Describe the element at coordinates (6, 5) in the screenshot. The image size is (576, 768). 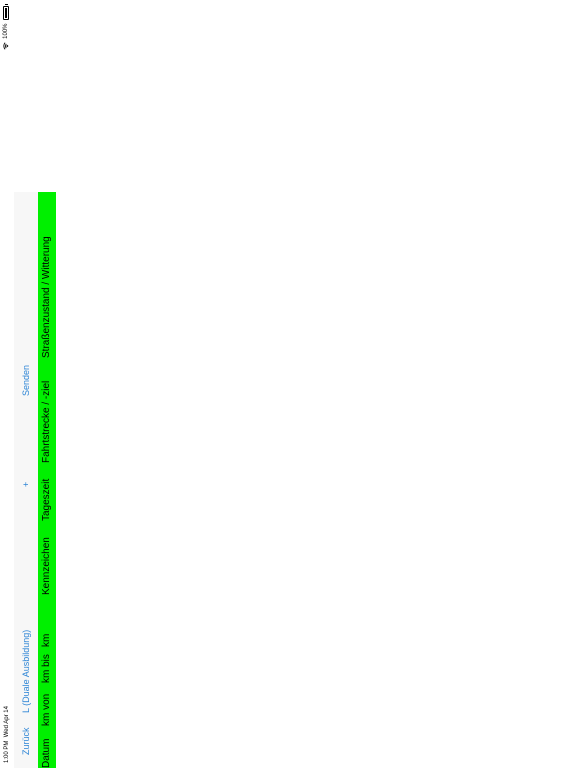
I see `battery-tip` at that location.